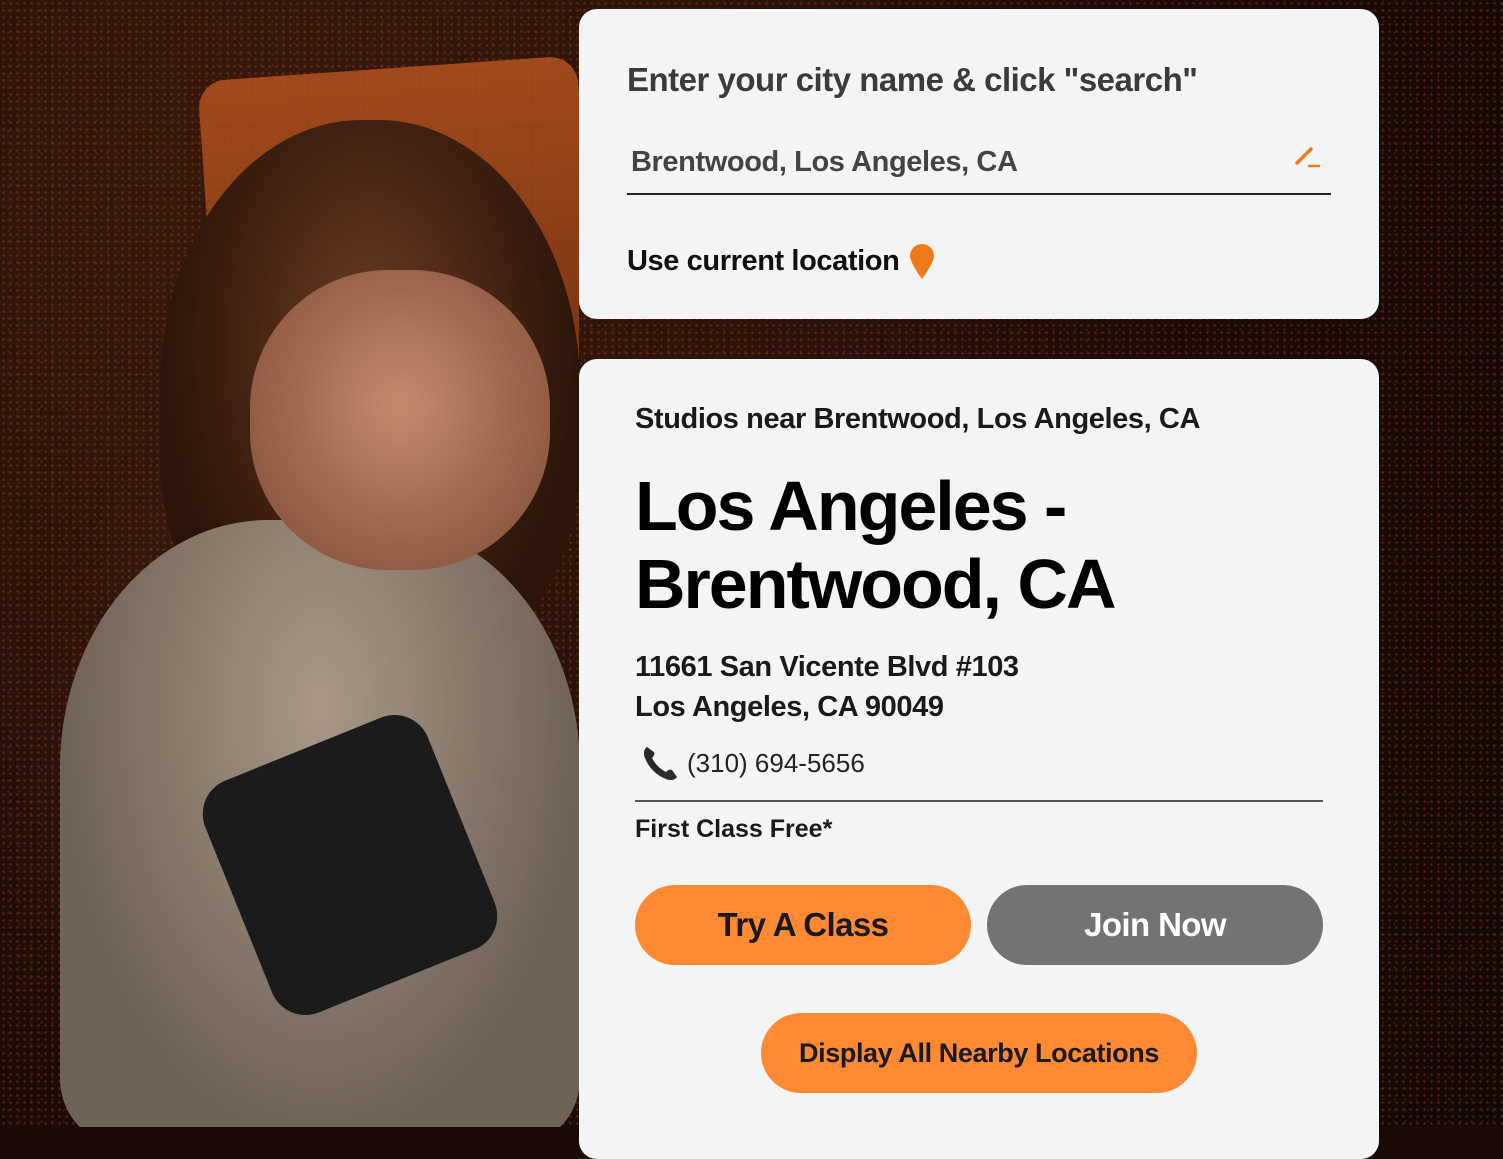 The height and width of the screenshot is (1159, 1503). Describe the element at coordinates (827, 667) in the screenshot. I see `address-line-1: 11661 San Vicente Blvd #103` at that location.